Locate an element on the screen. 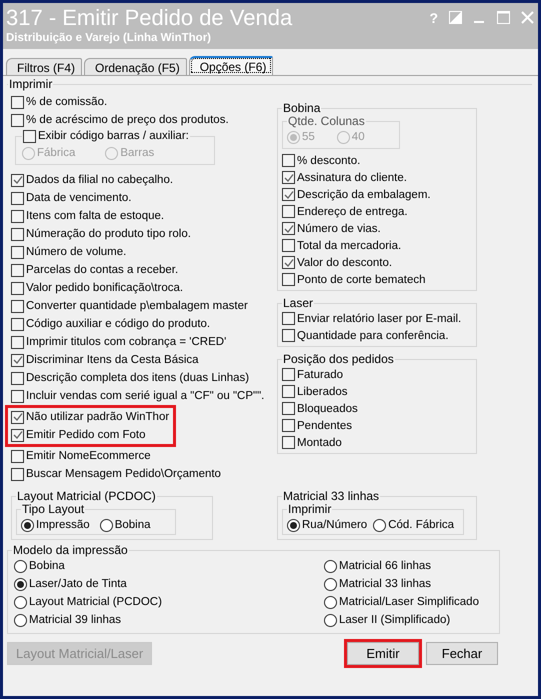  checkbox-option: Itens com falta de estoque. is located at coordinates (140, 216).